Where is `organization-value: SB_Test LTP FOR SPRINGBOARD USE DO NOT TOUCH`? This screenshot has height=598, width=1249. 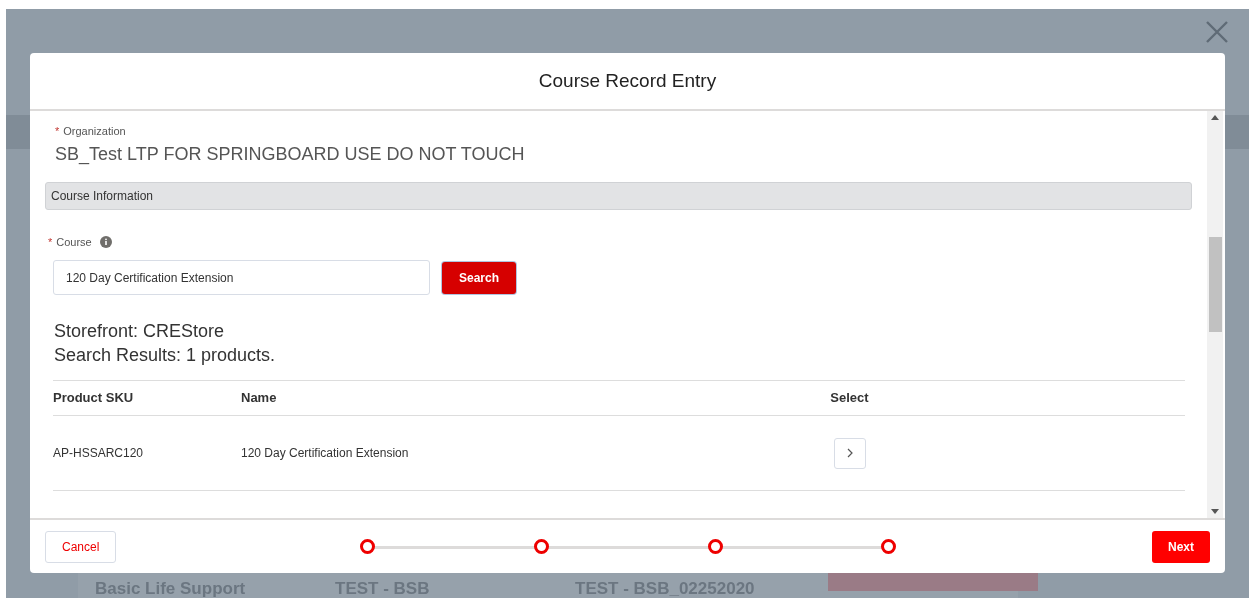 organization-value: SB_Test LTP FOR SPRINGBOARD USE DO NOT TOUCH is located at coordinates (290, 154).